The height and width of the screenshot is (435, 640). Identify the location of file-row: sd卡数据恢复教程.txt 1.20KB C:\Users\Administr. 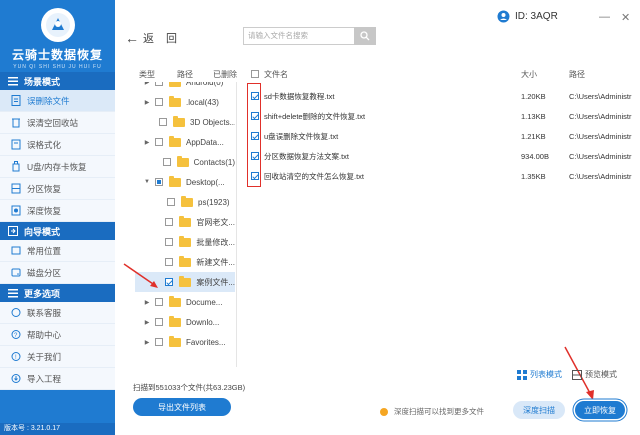
(445, 96).